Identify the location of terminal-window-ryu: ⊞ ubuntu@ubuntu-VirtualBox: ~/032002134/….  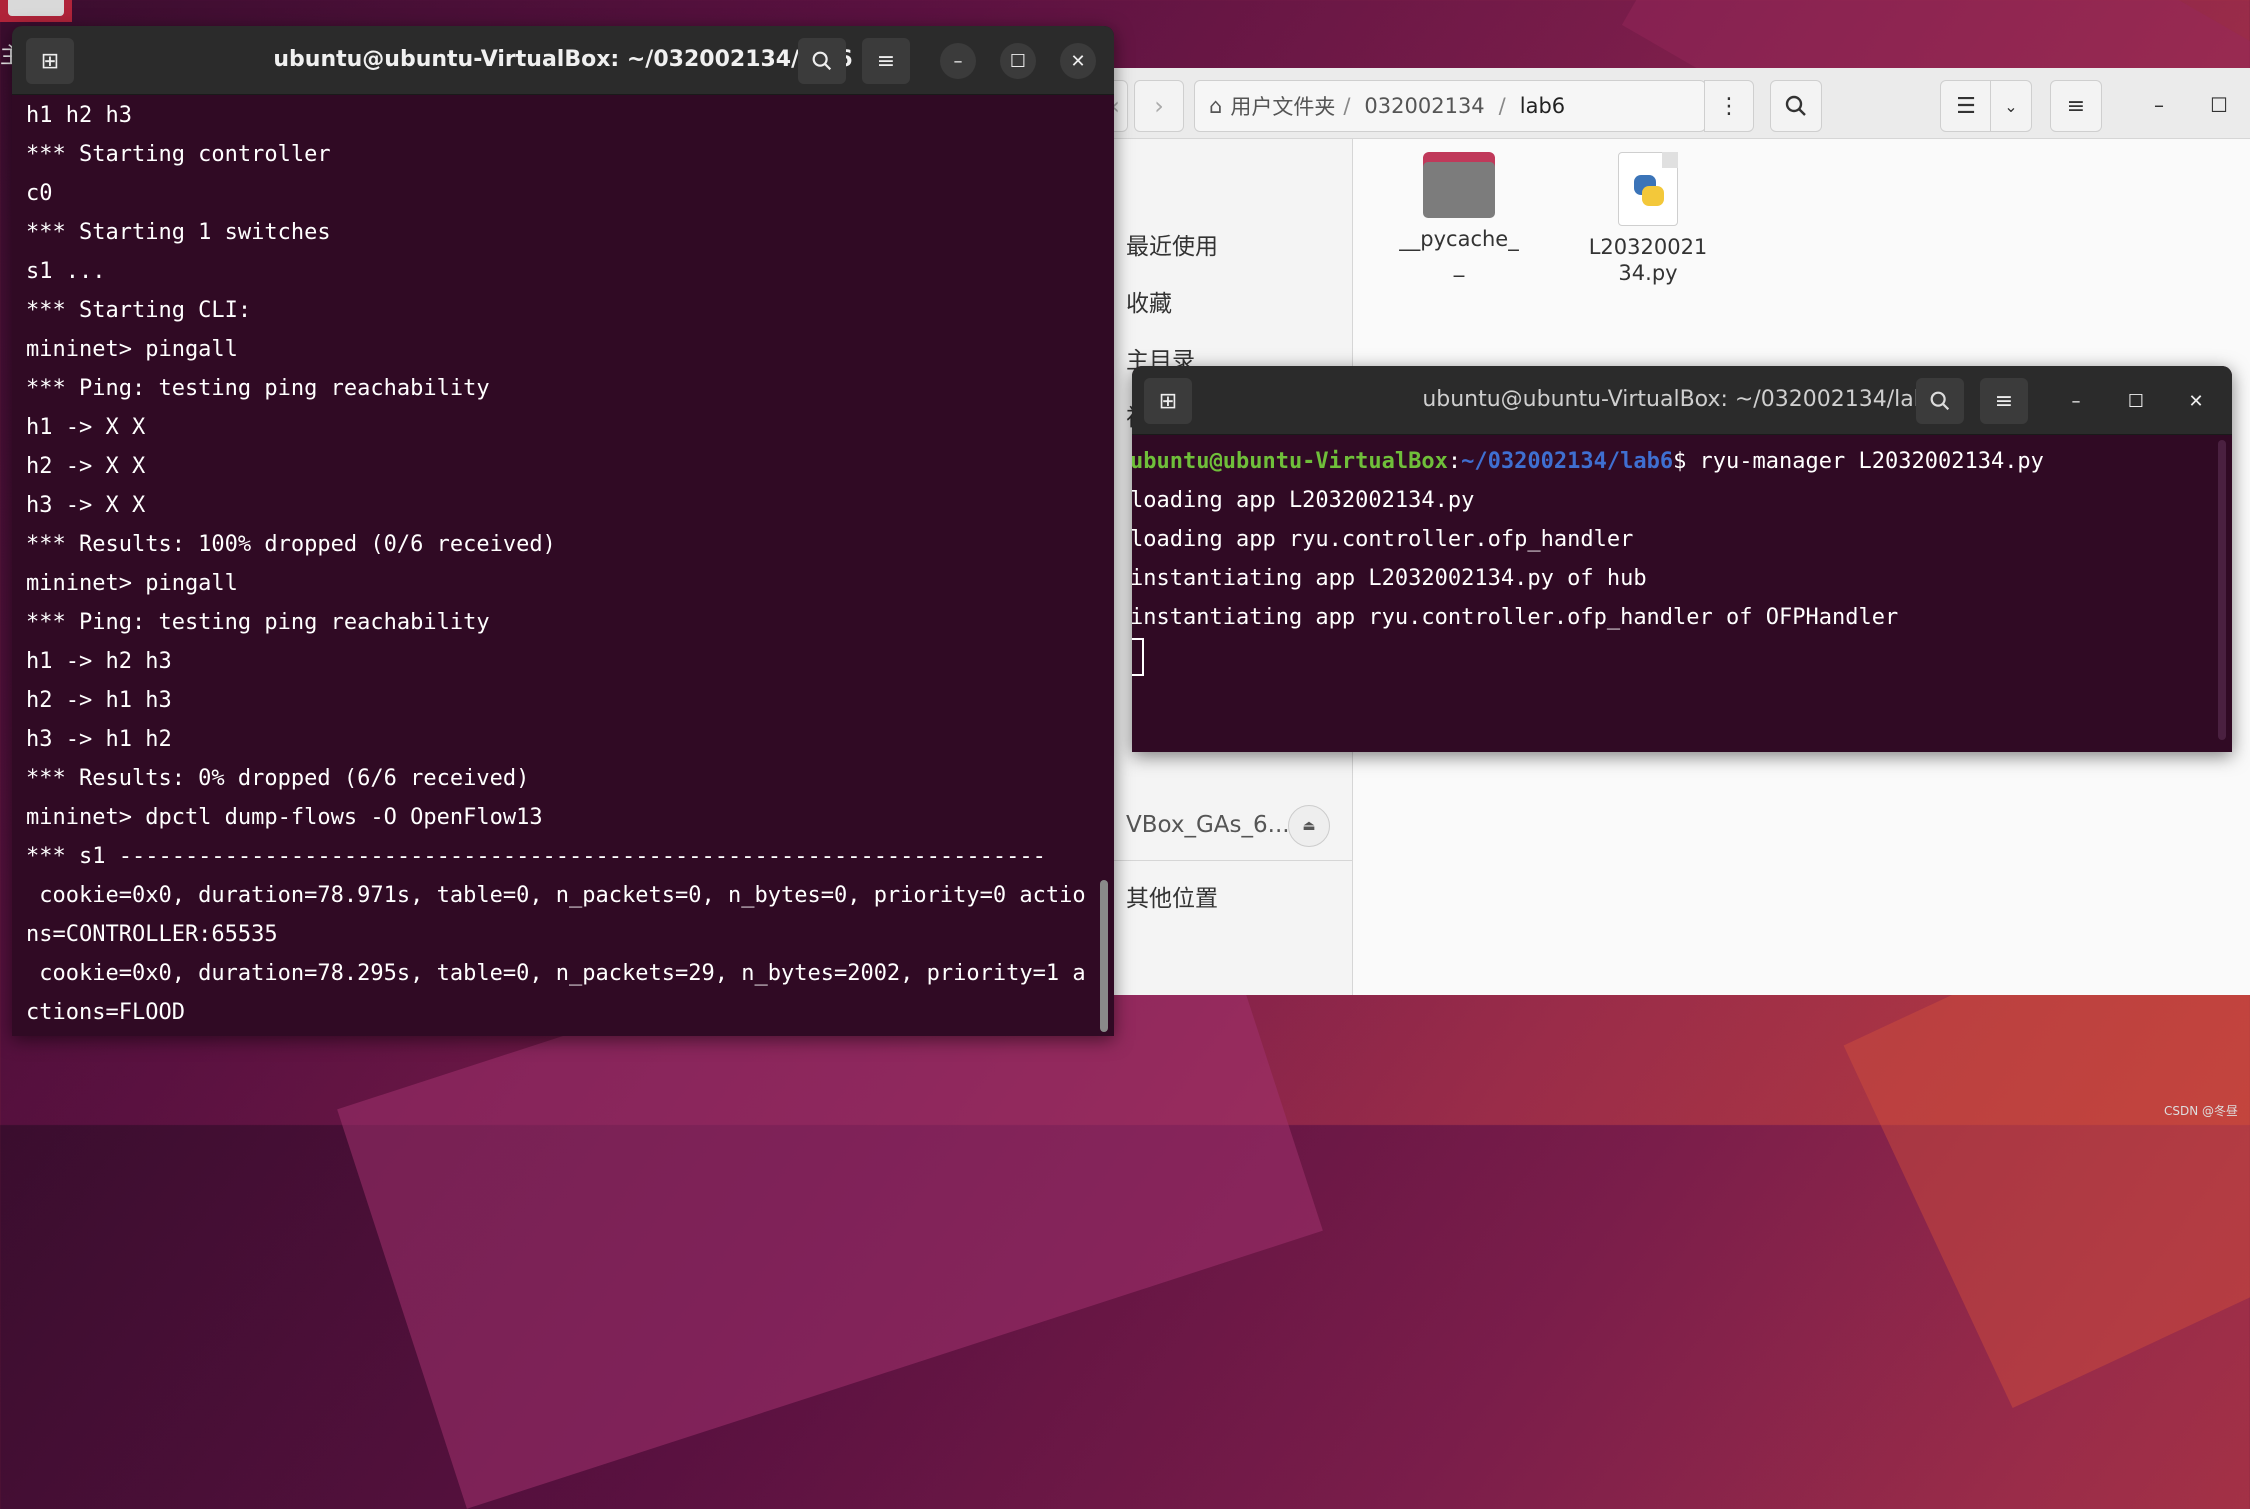
(1682, 559).